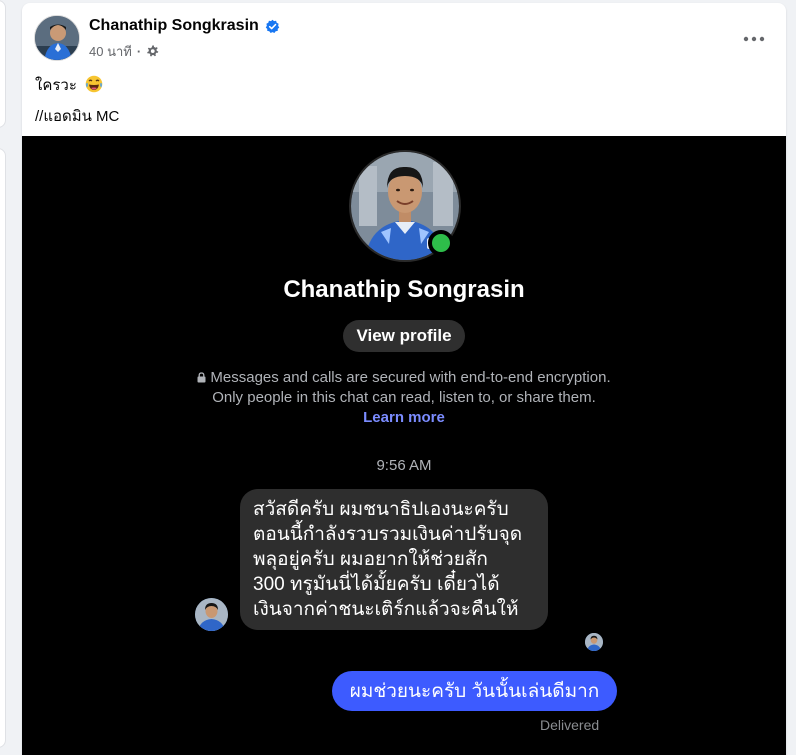 The image size is (796, 755). What do you see at coordinates (404, 465) in the screenshot?
I see `message-timestamp: 9:56 AM` at bounding box center [404, 465].